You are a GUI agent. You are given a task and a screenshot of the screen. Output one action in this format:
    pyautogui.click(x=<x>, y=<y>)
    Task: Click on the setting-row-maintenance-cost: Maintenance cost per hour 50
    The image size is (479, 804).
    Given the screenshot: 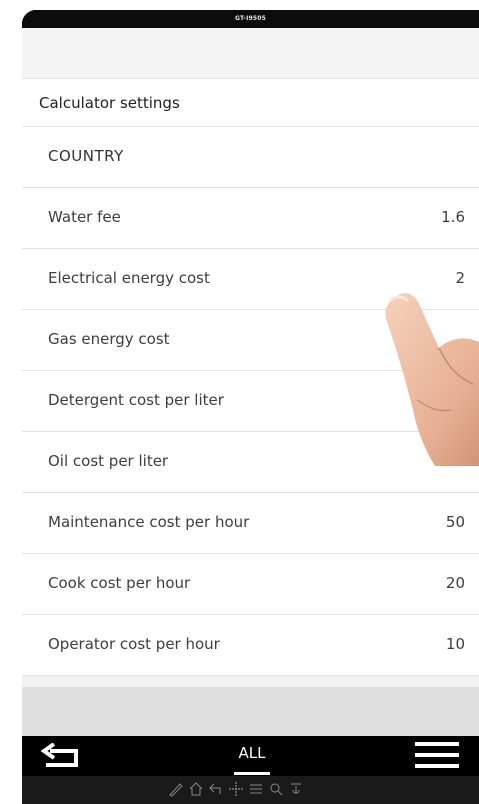 What is the action you would take?
    pyautogui.click(x=250, y=523)
    